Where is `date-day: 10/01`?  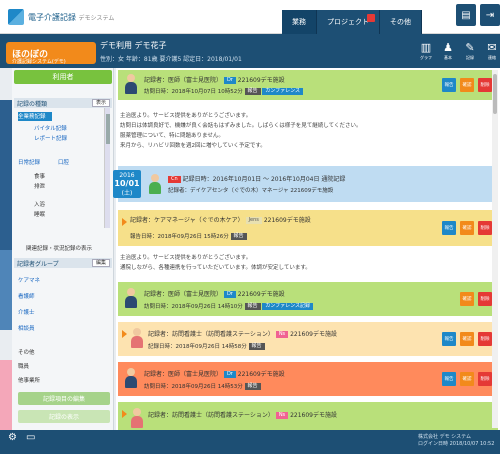
date-day: 10/01 is located at coordinates (127, 183).